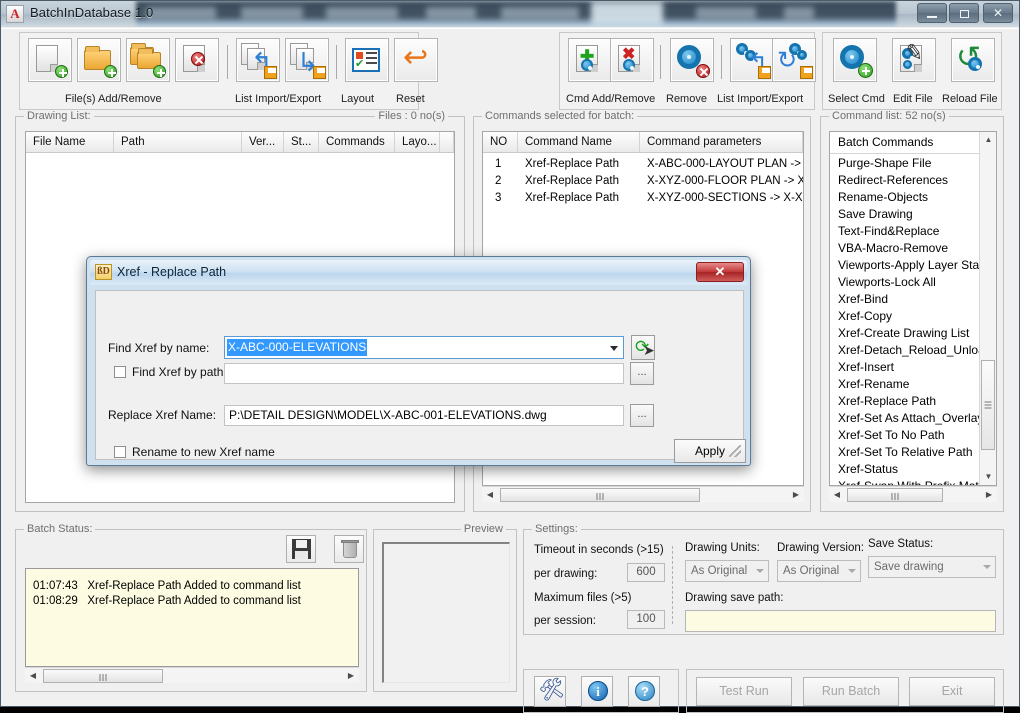 The image size is (1020, 713). Describe the element at coordinates (794, 60) in the screenshot. I see `cmd-list-export-button: ↻` at that location.